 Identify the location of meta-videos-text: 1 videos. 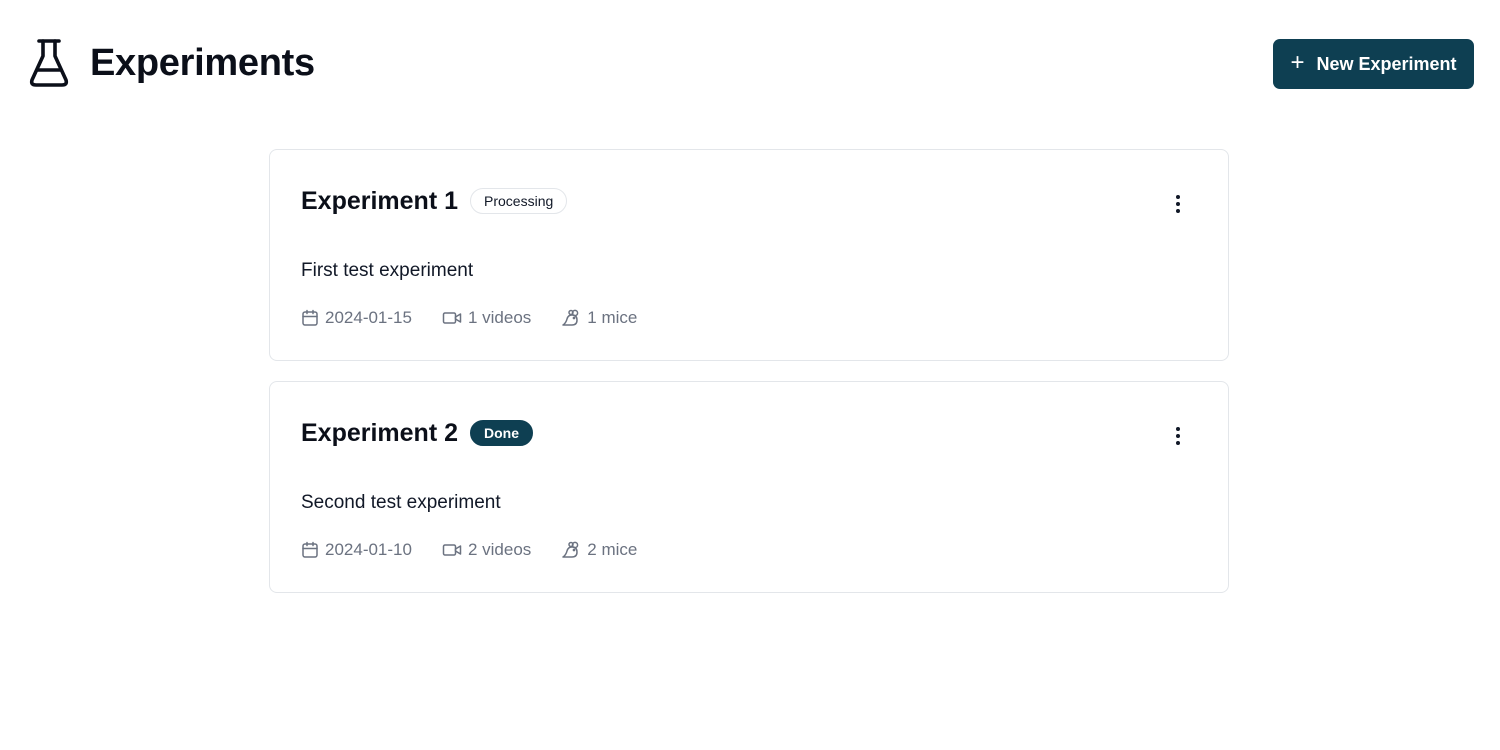
(499, 317).